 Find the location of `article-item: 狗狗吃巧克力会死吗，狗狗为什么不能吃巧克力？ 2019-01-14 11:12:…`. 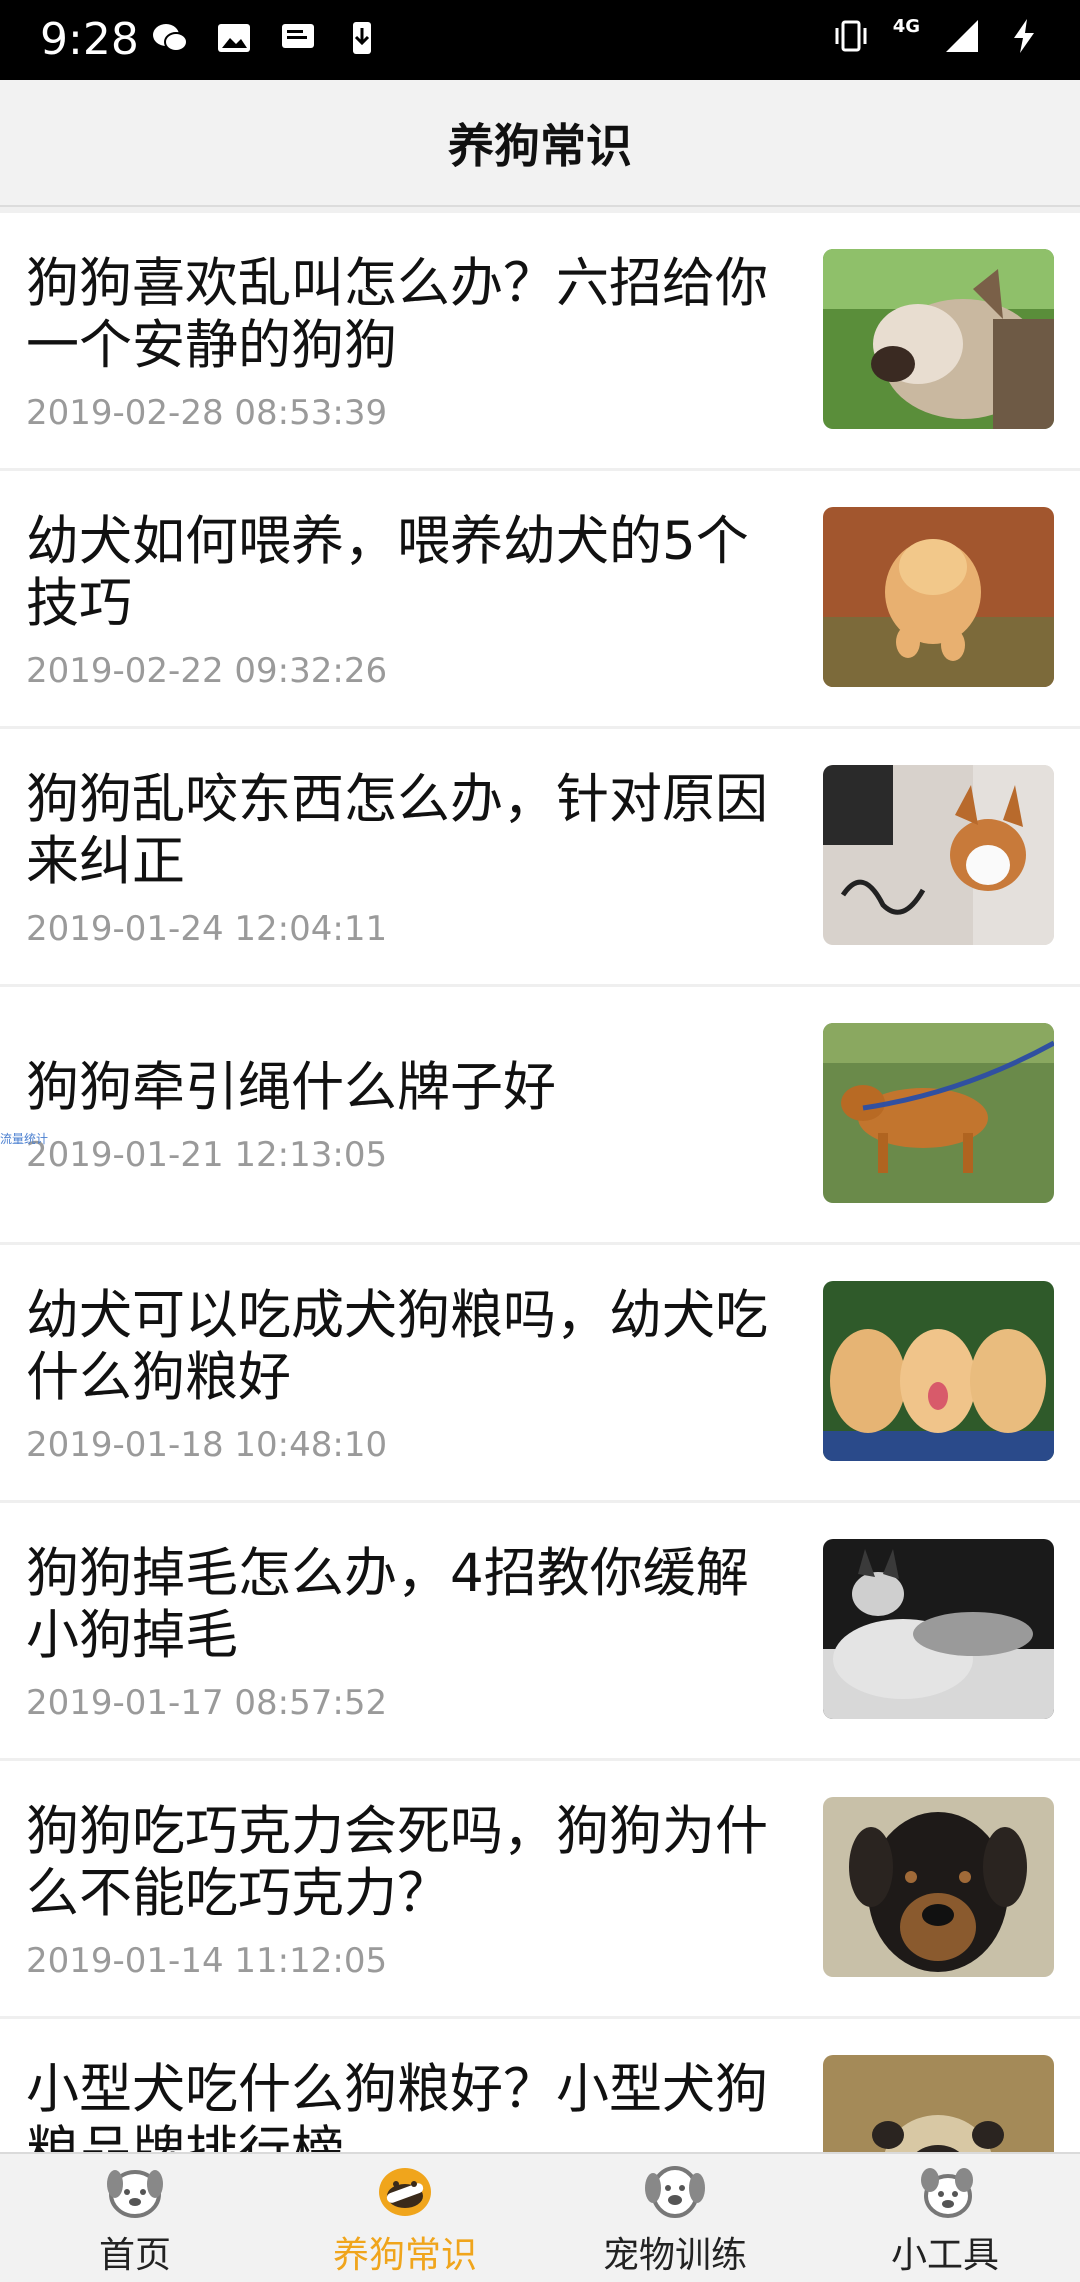

article-item: 狗狗吃巧克力会死吗，狗狗为什么不能吃巧克力？ 2019-01-14 11:12:… is located at coordinates (540, 1890).